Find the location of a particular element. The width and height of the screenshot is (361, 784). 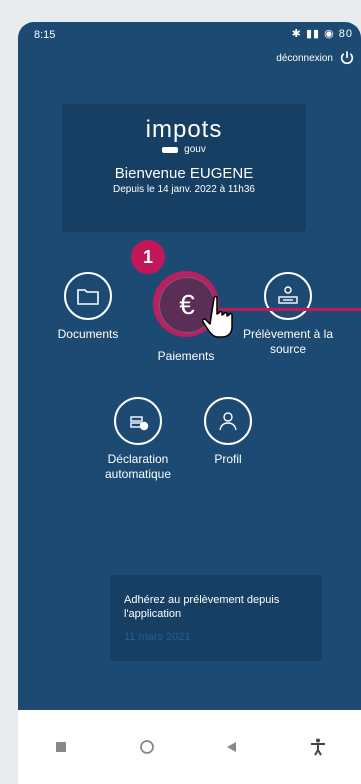

circle-icon is located at coordinates (146, 747).